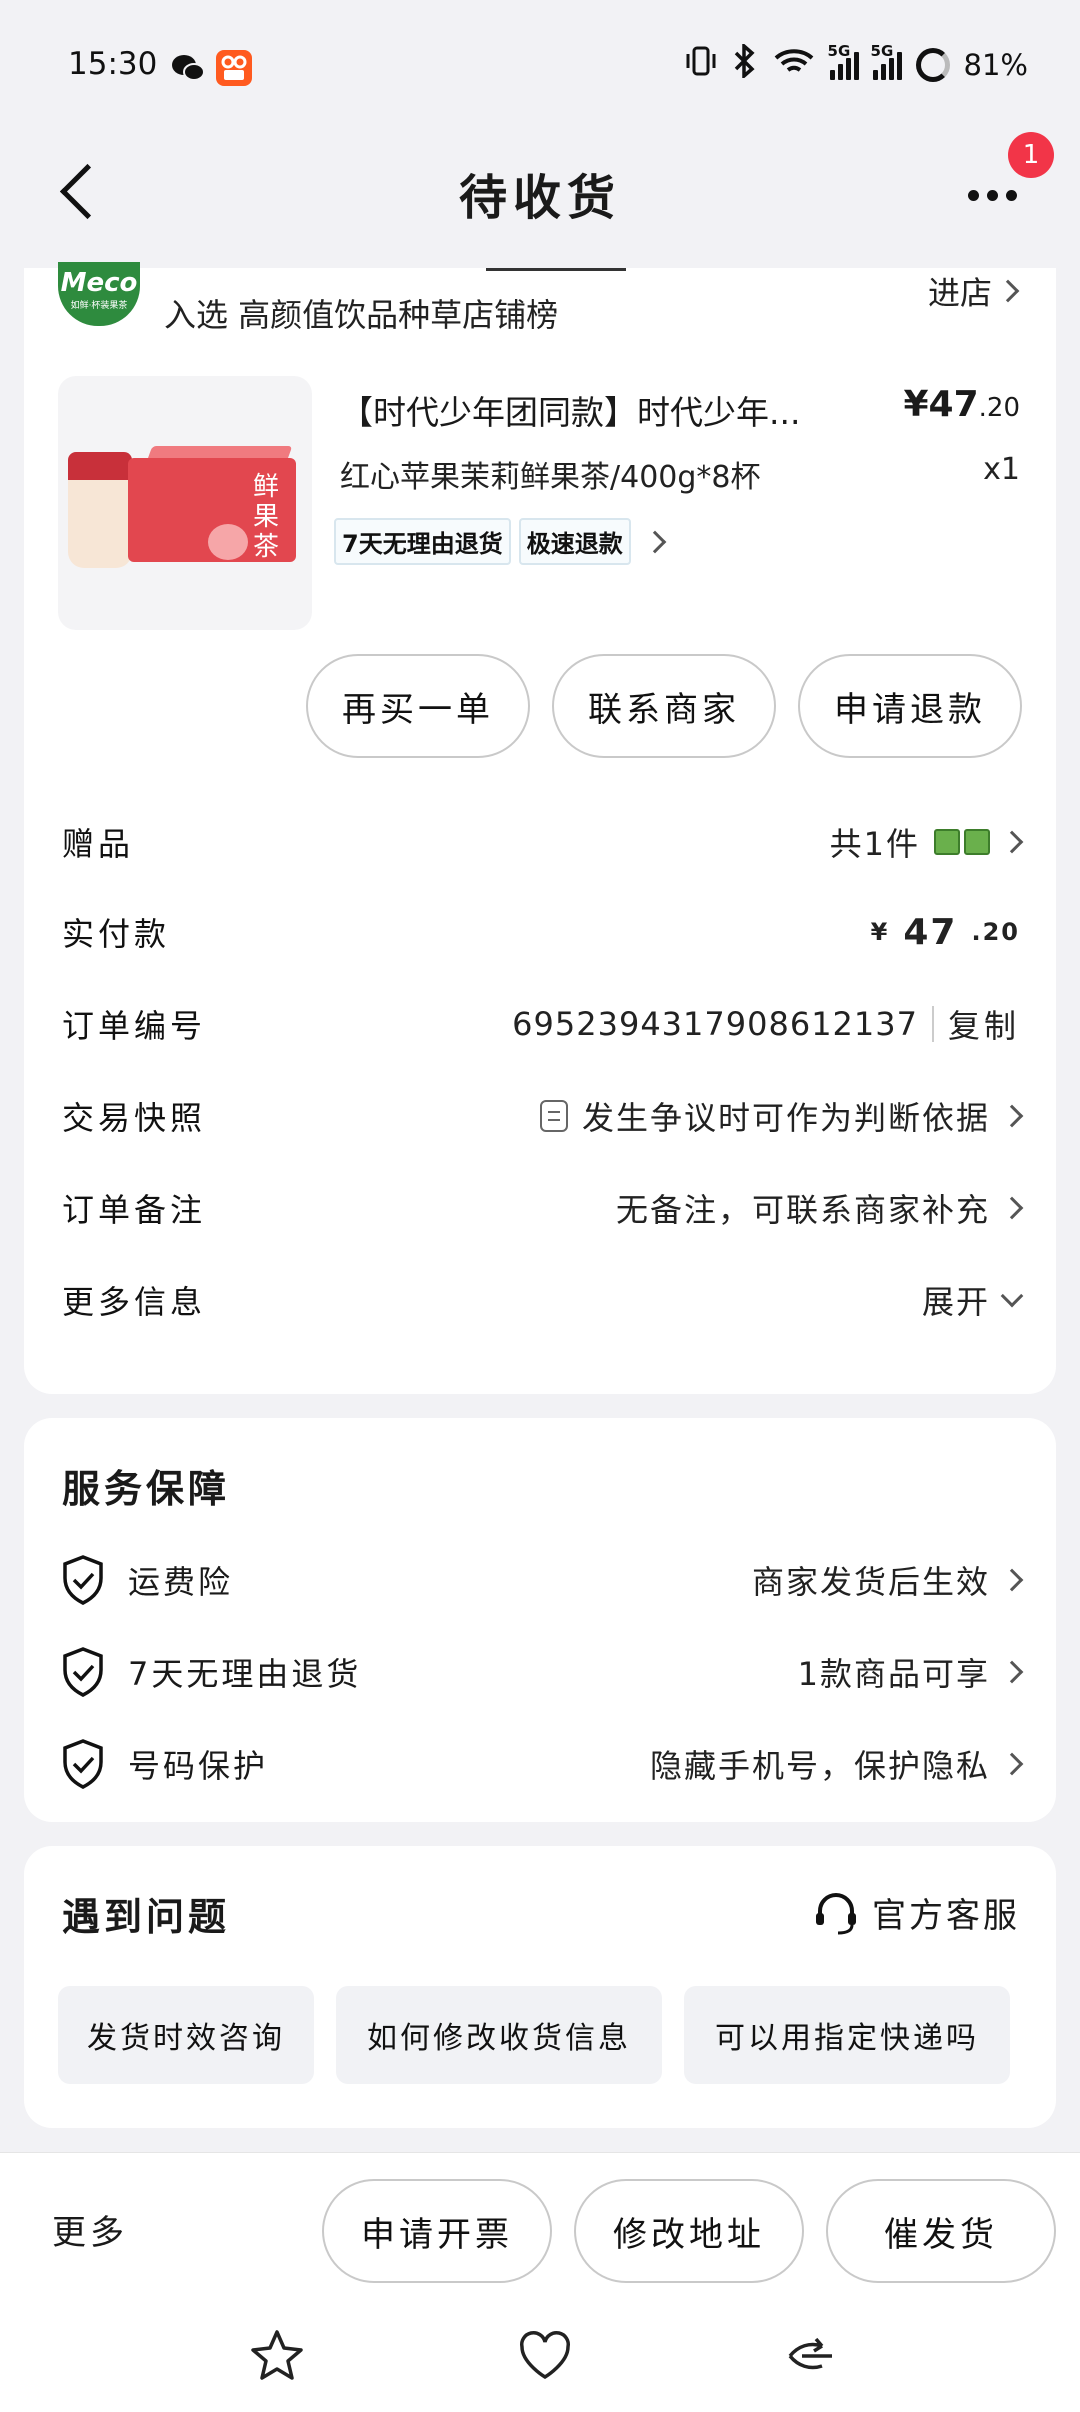  What do you see at coordinates (910, 706) in the screenshot?
I see `request-refund-button: 申请退款` at bounding box center [910, 706].